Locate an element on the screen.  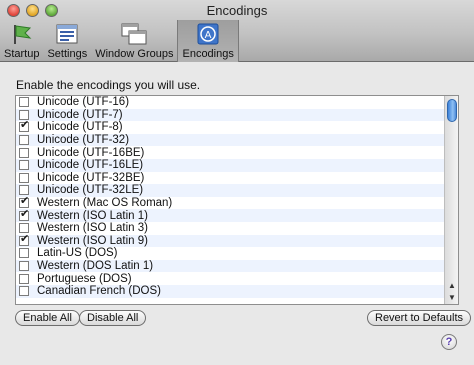
tab-window-groups: Window Groups is located at coordinates (134, 41).